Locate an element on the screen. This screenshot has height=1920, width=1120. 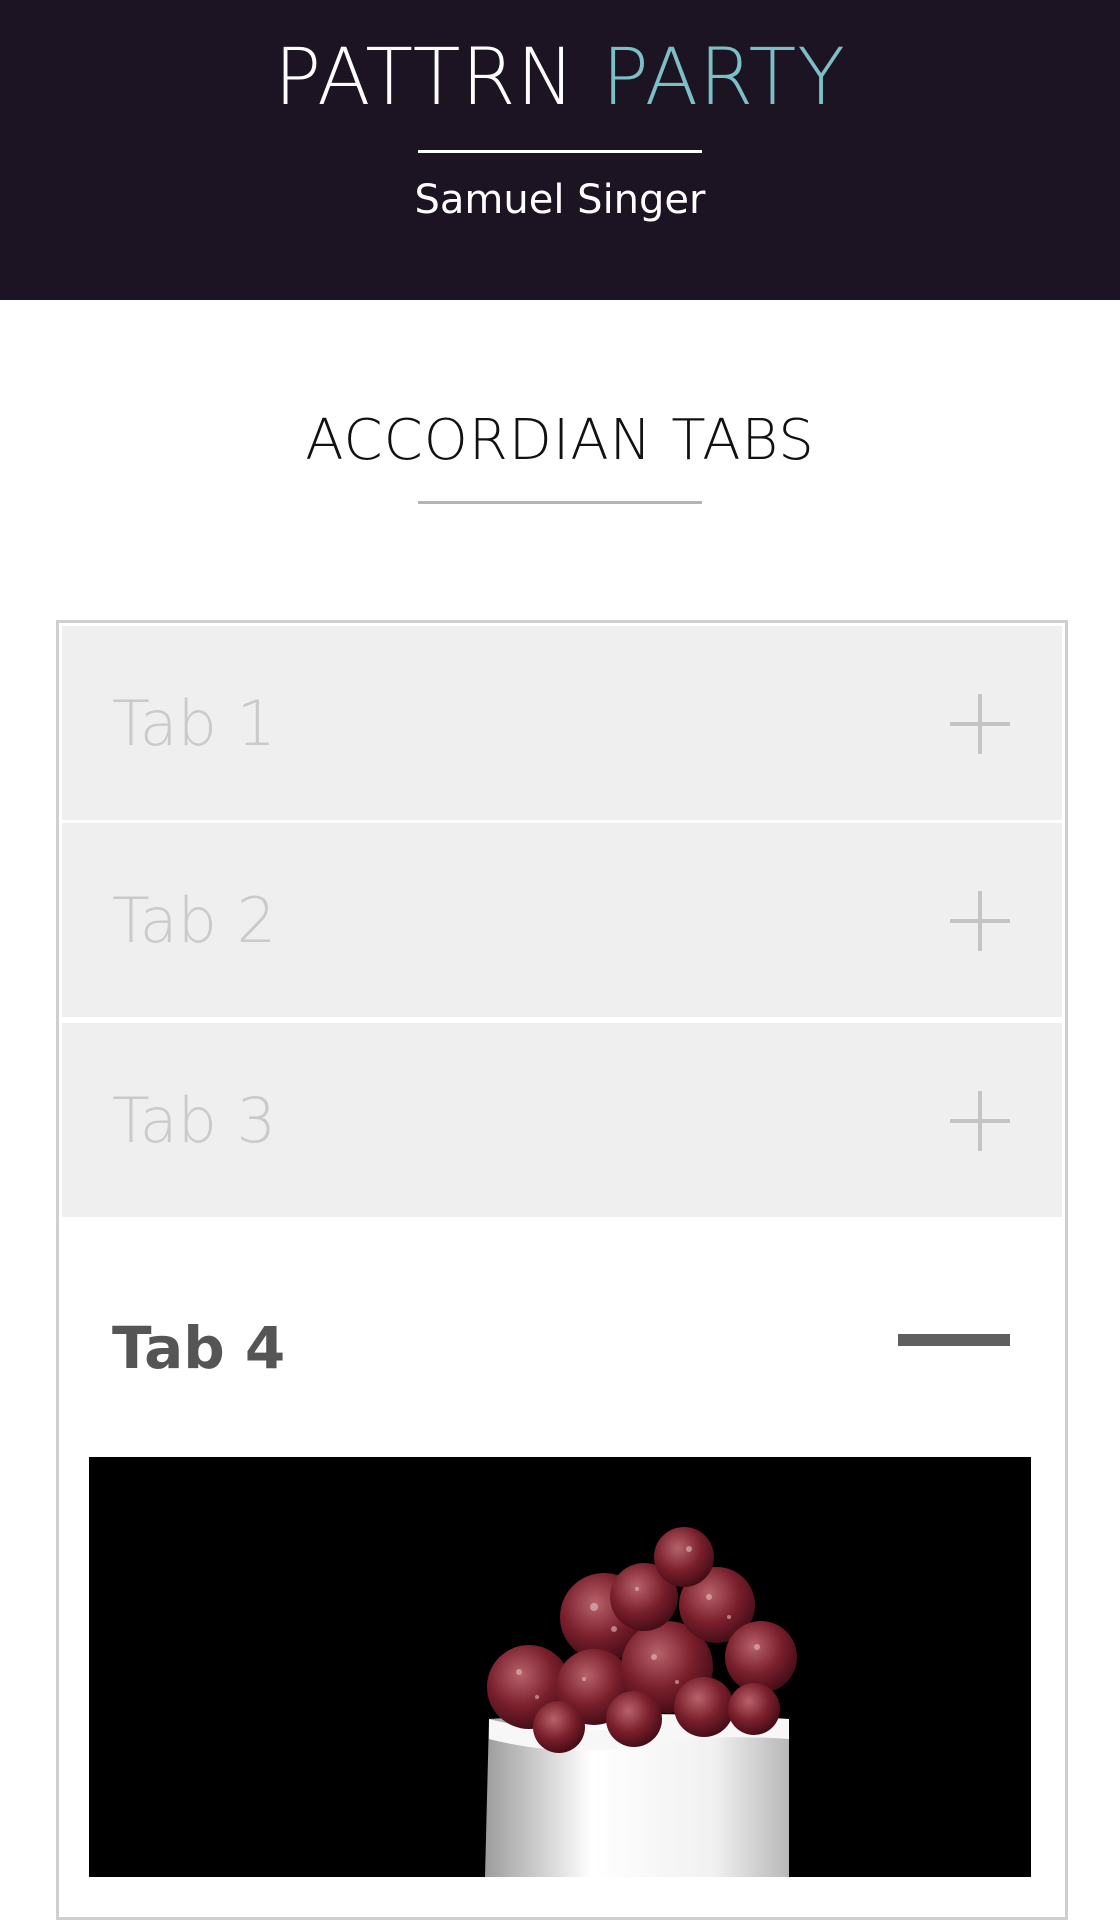
site-author: Samuel Singer is located at coordinates (560, 200).